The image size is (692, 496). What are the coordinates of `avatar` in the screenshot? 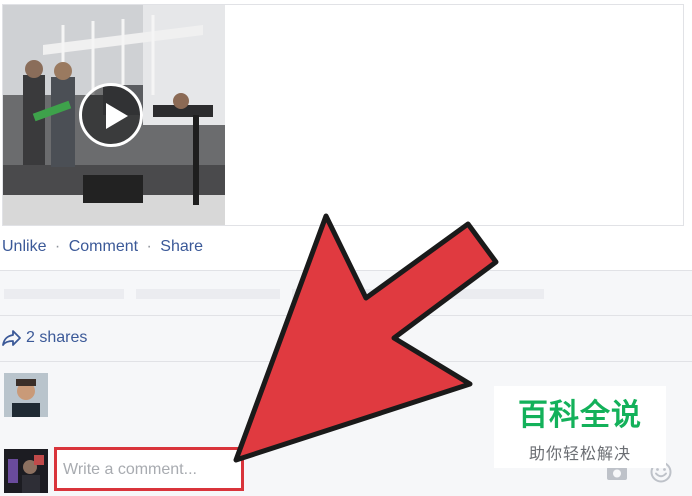 It's located at (26, 395).